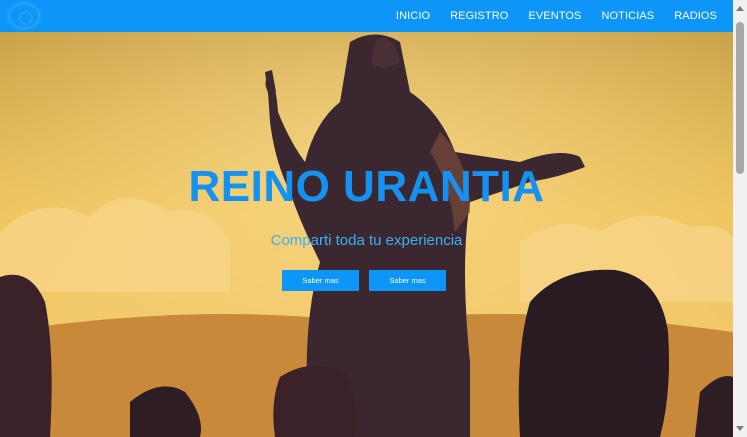 This screenshot has width=747, height=437. Describe the element at coordinates (554, 16) in the screenshot. I see `nav-eventos: EVENTOS` at that location.